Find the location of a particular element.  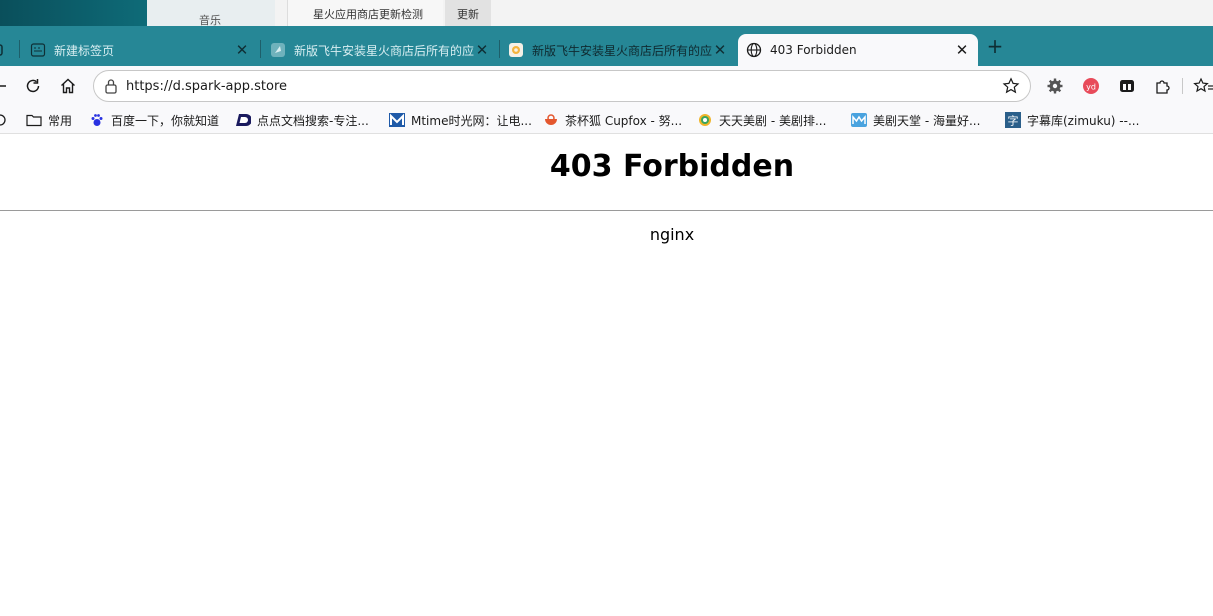

zimuku-icon: 字 is located at coordinates (1013, 120).